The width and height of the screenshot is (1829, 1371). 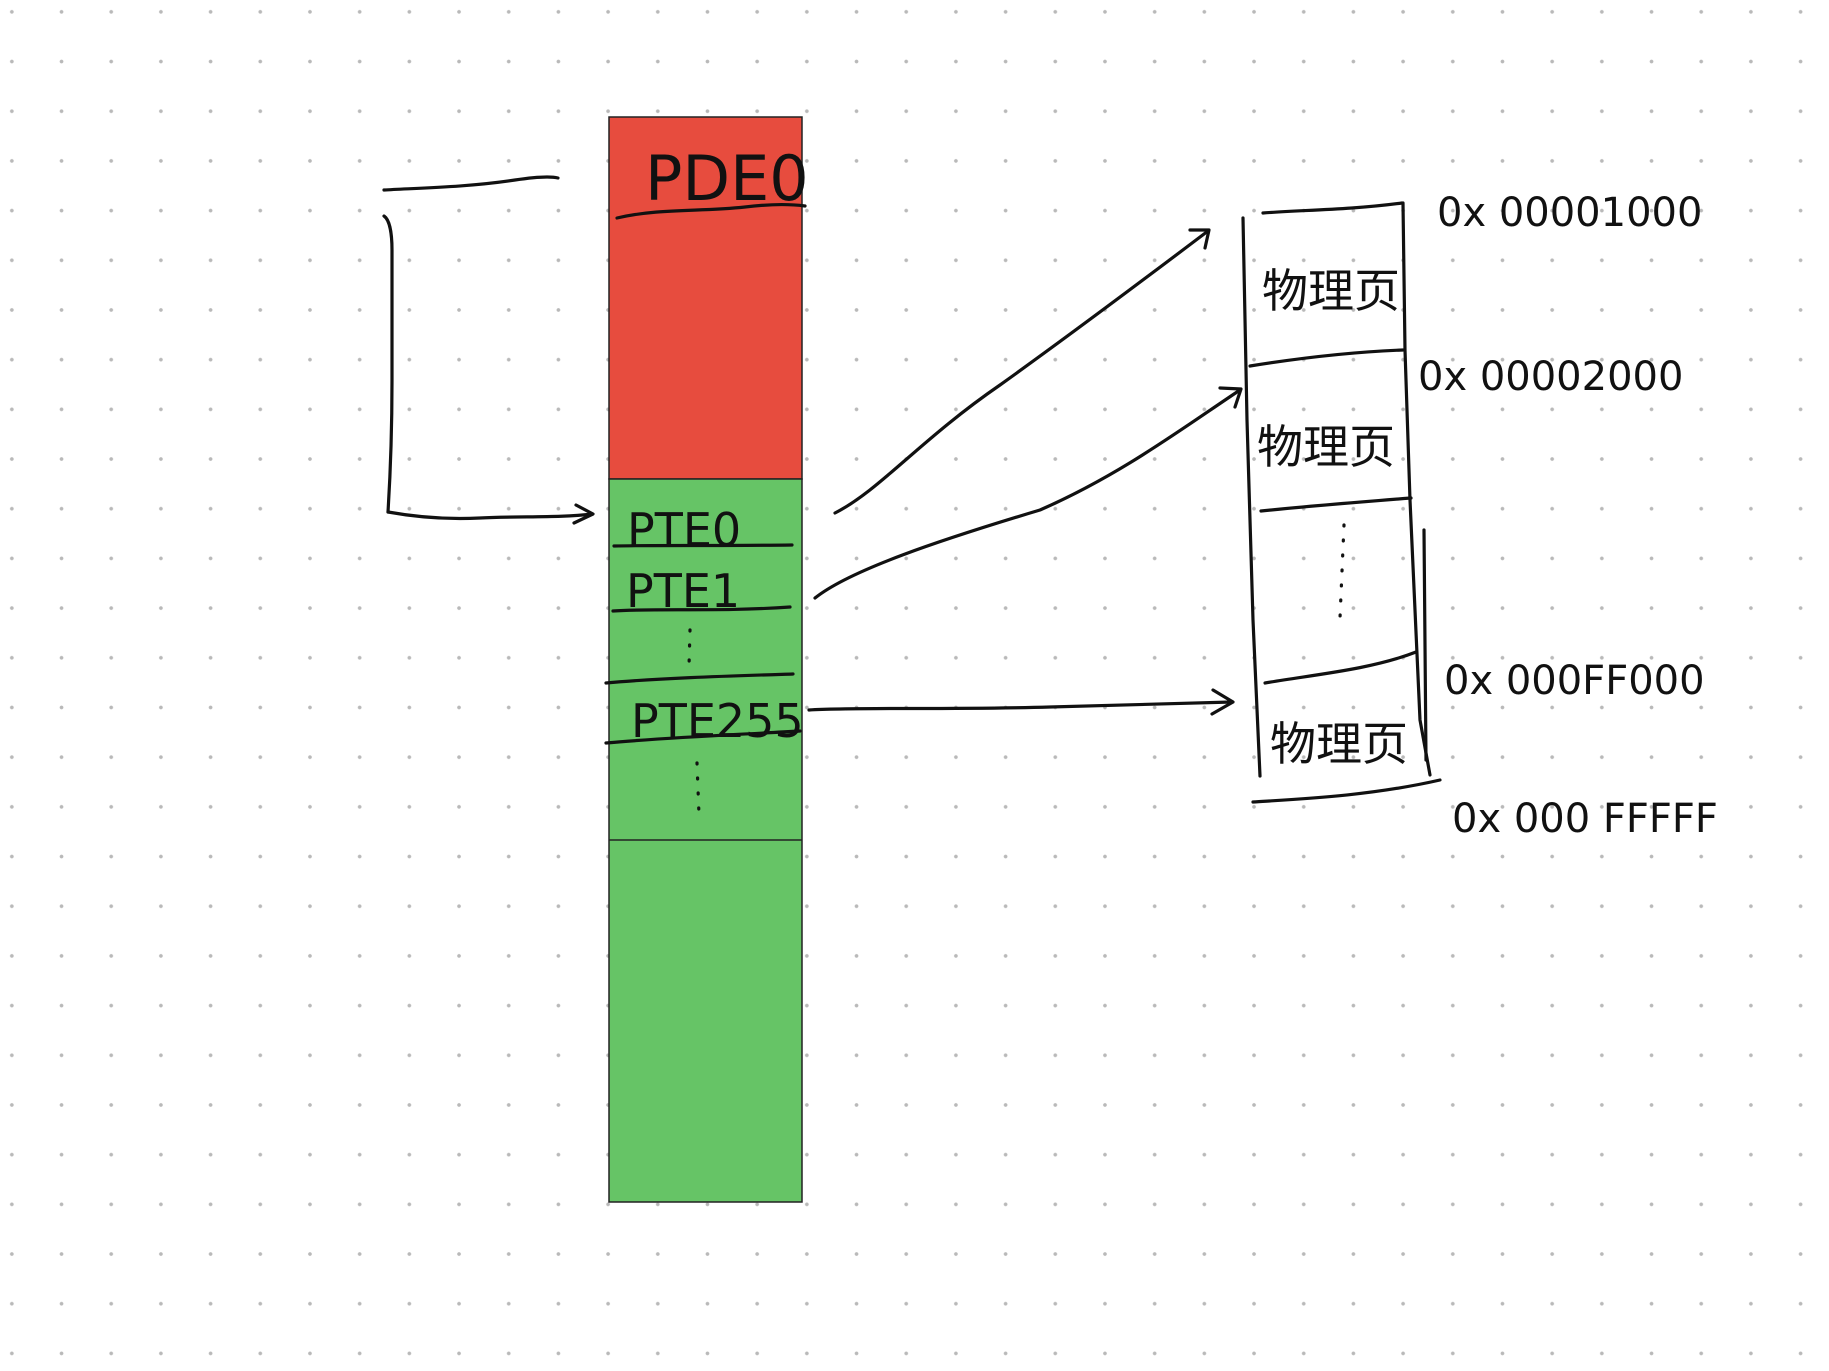 What do you see at coordinates (1585, 819) in the screenshot?
I see `address-label-4: 0x 000 FFFFF` at bounding box center [1585, 819].